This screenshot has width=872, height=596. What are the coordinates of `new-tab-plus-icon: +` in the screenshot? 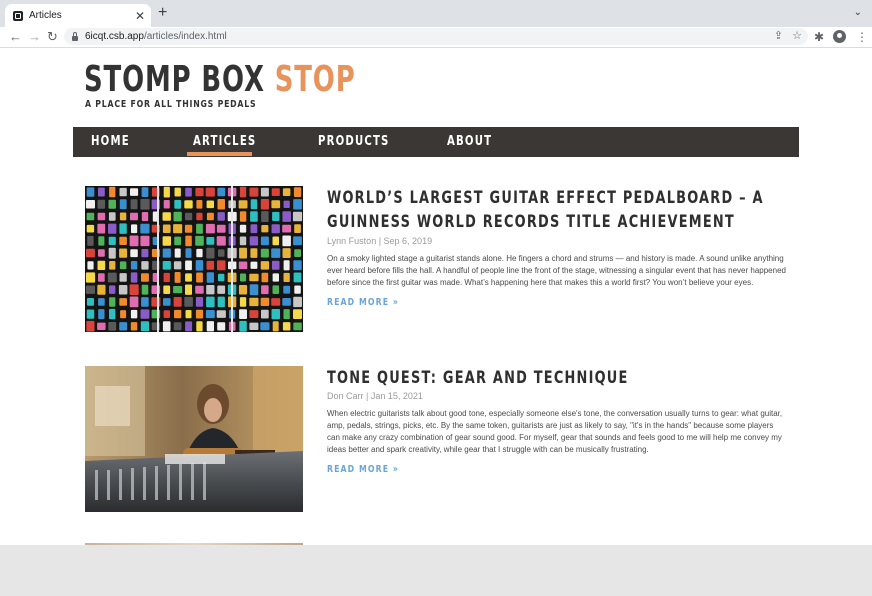 It's located at (162, 13).